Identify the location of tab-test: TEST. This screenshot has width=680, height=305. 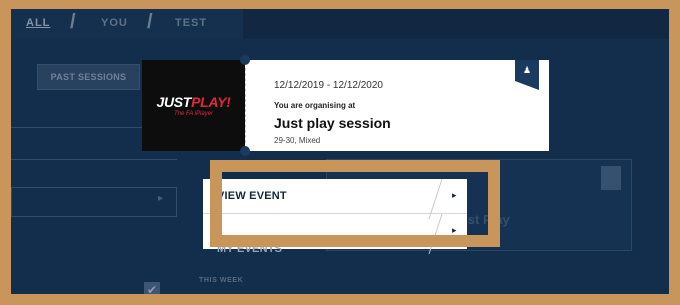
(191, 23).